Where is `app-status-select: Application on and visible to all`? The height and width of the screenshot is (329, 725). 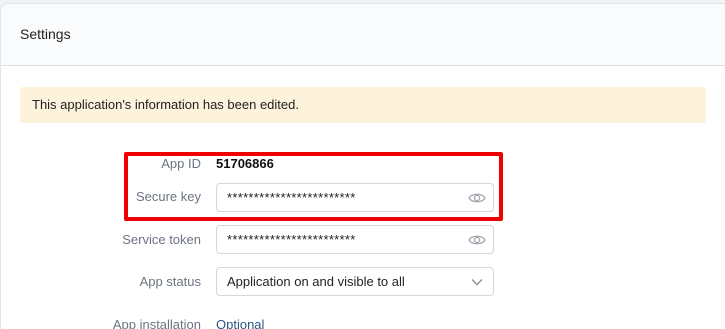
app-status-select: Application on and visible to all is located at coordinates (355, 281).